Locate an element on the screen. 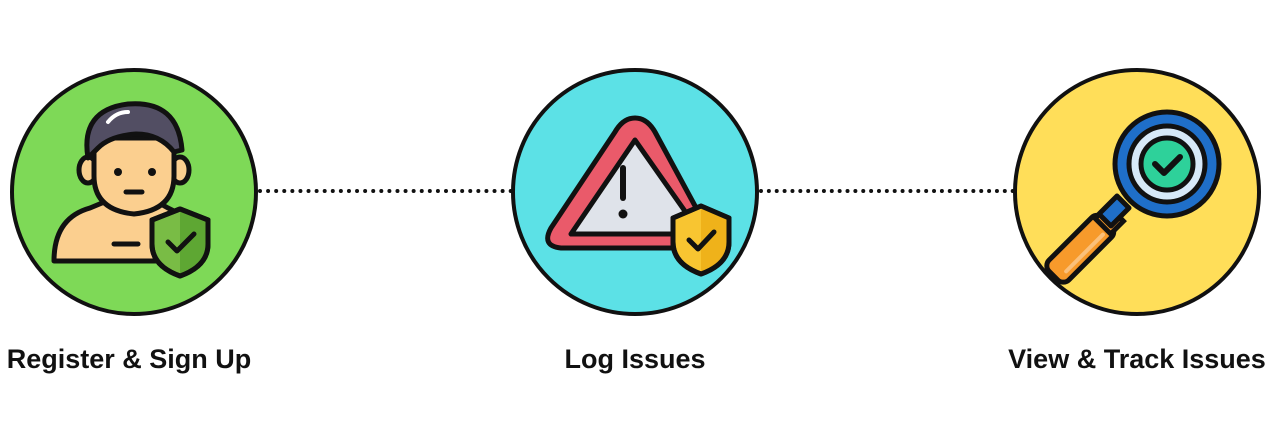 This screenshot has width=1277, height=442. step-view-track-circle is located at coordinates (1137, 192).